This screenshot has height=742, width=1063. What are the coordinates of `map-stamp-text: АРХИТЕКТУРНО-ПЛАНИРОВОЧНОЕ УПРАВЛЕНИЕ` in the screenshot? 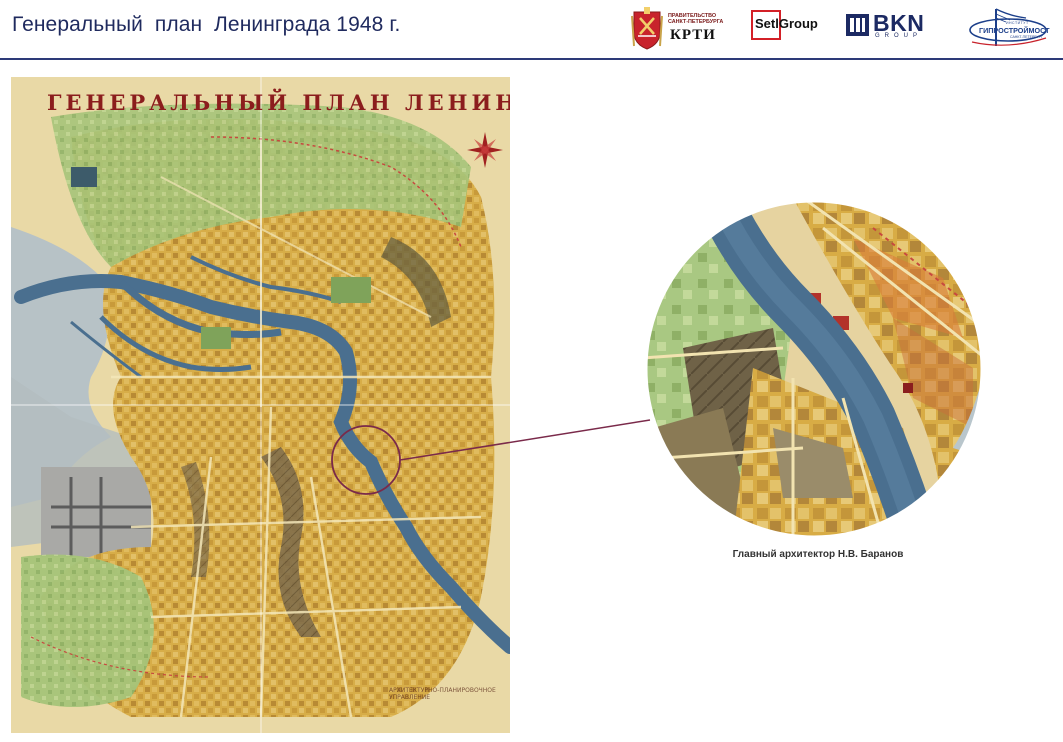 It's located at (442, 694).